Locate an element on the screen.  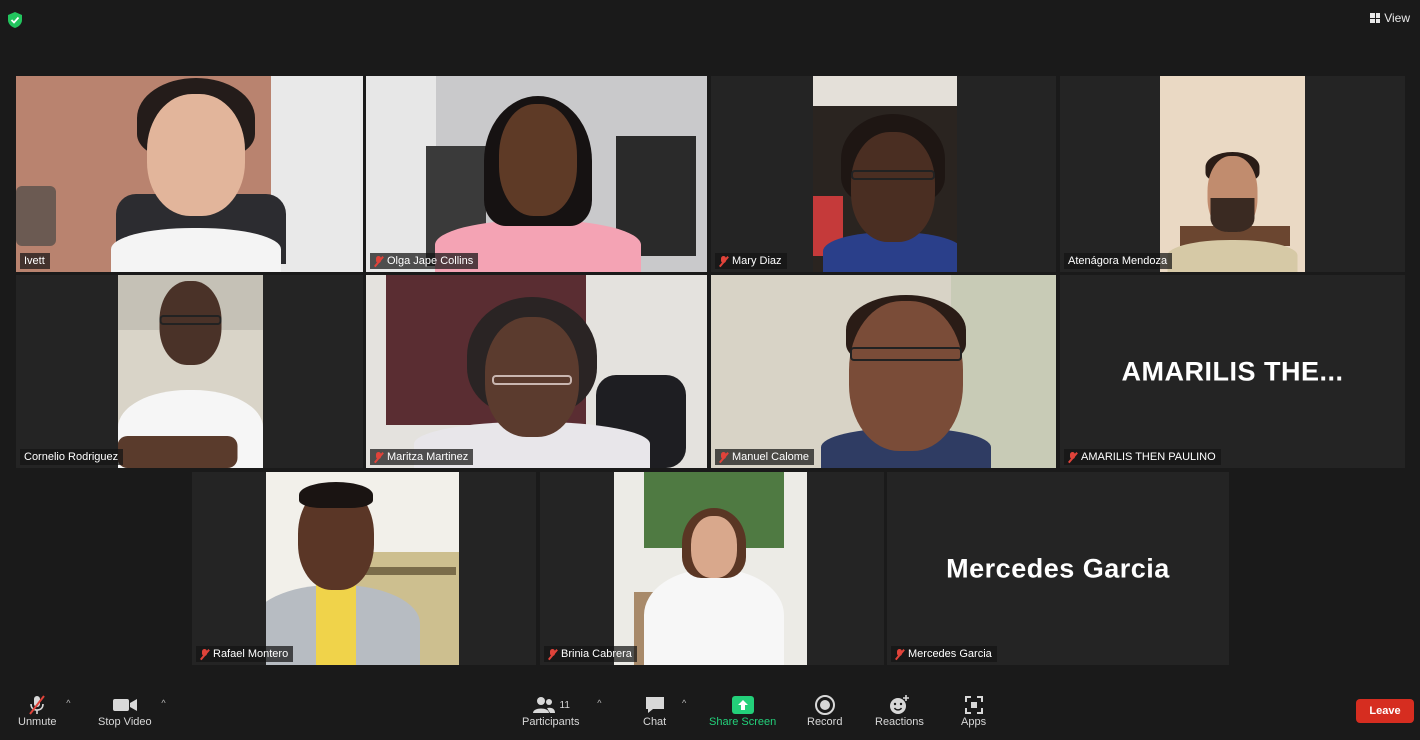
video-tile: Manuel Calome is located at coordinates (883, 371).